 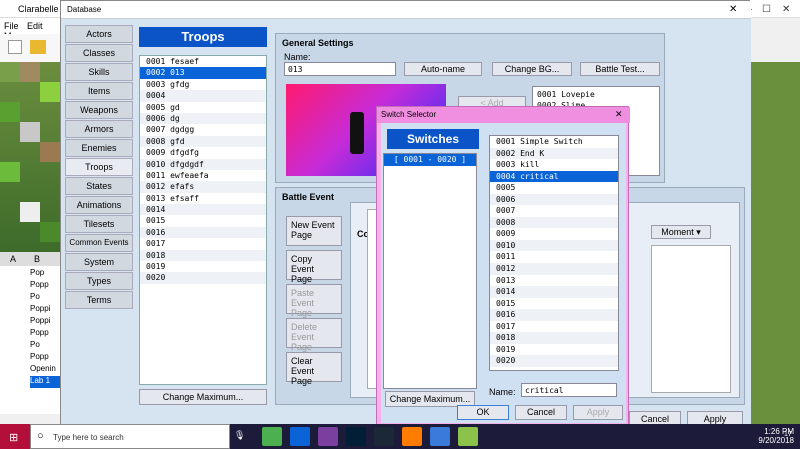 What do you see at coordinates (203, 141) in the screenshot?
I see `list-item: 0008 gfd` at bounding box center [203, 141].